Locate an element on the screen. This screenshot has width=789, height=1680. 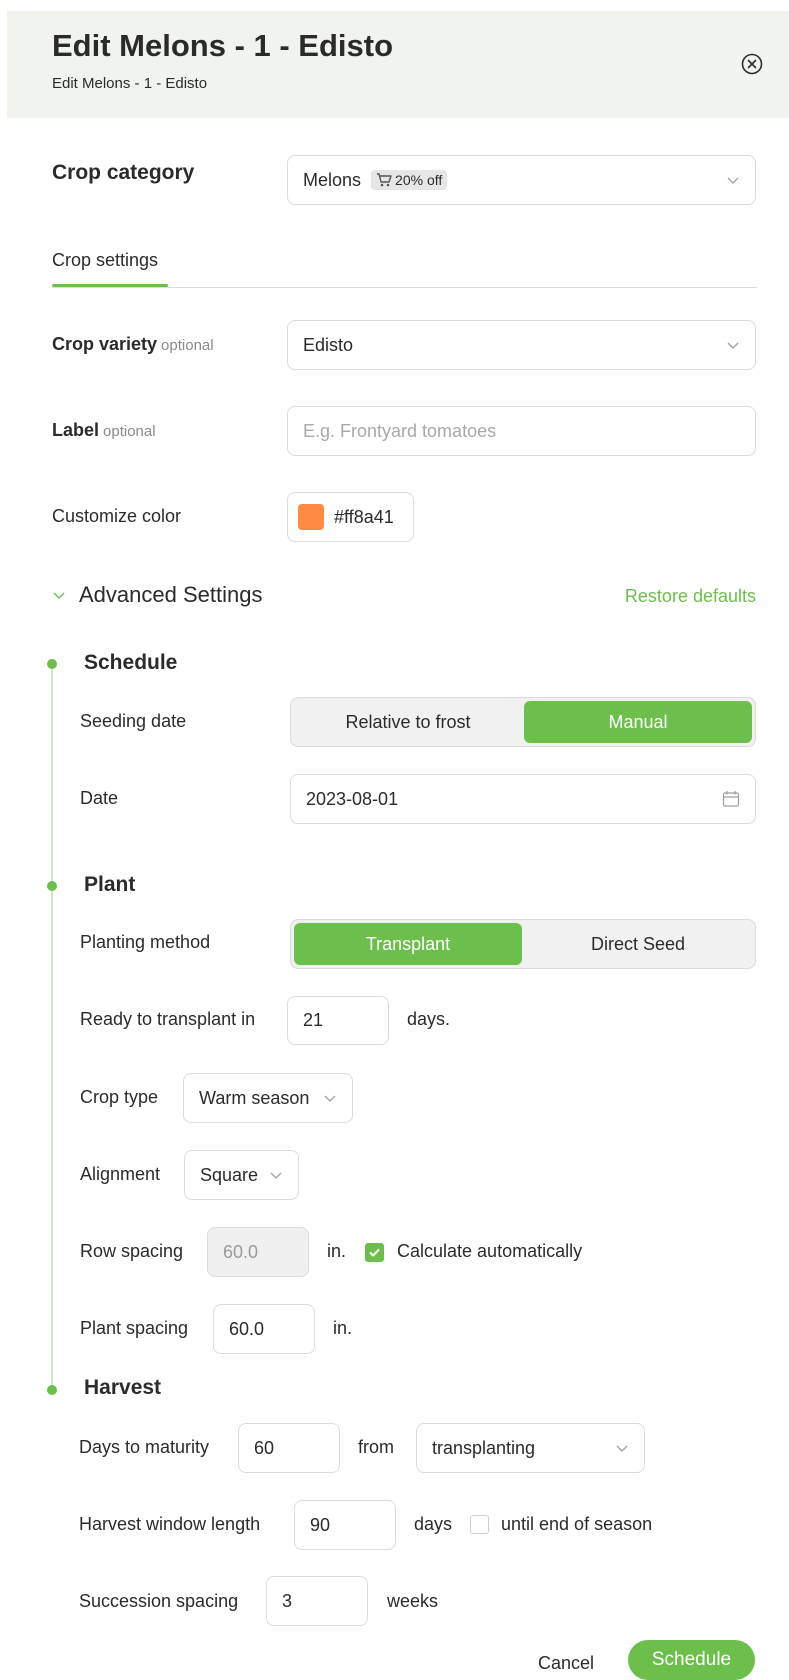
discount-badge-text: 20% off is located at coordinates (419, 180).